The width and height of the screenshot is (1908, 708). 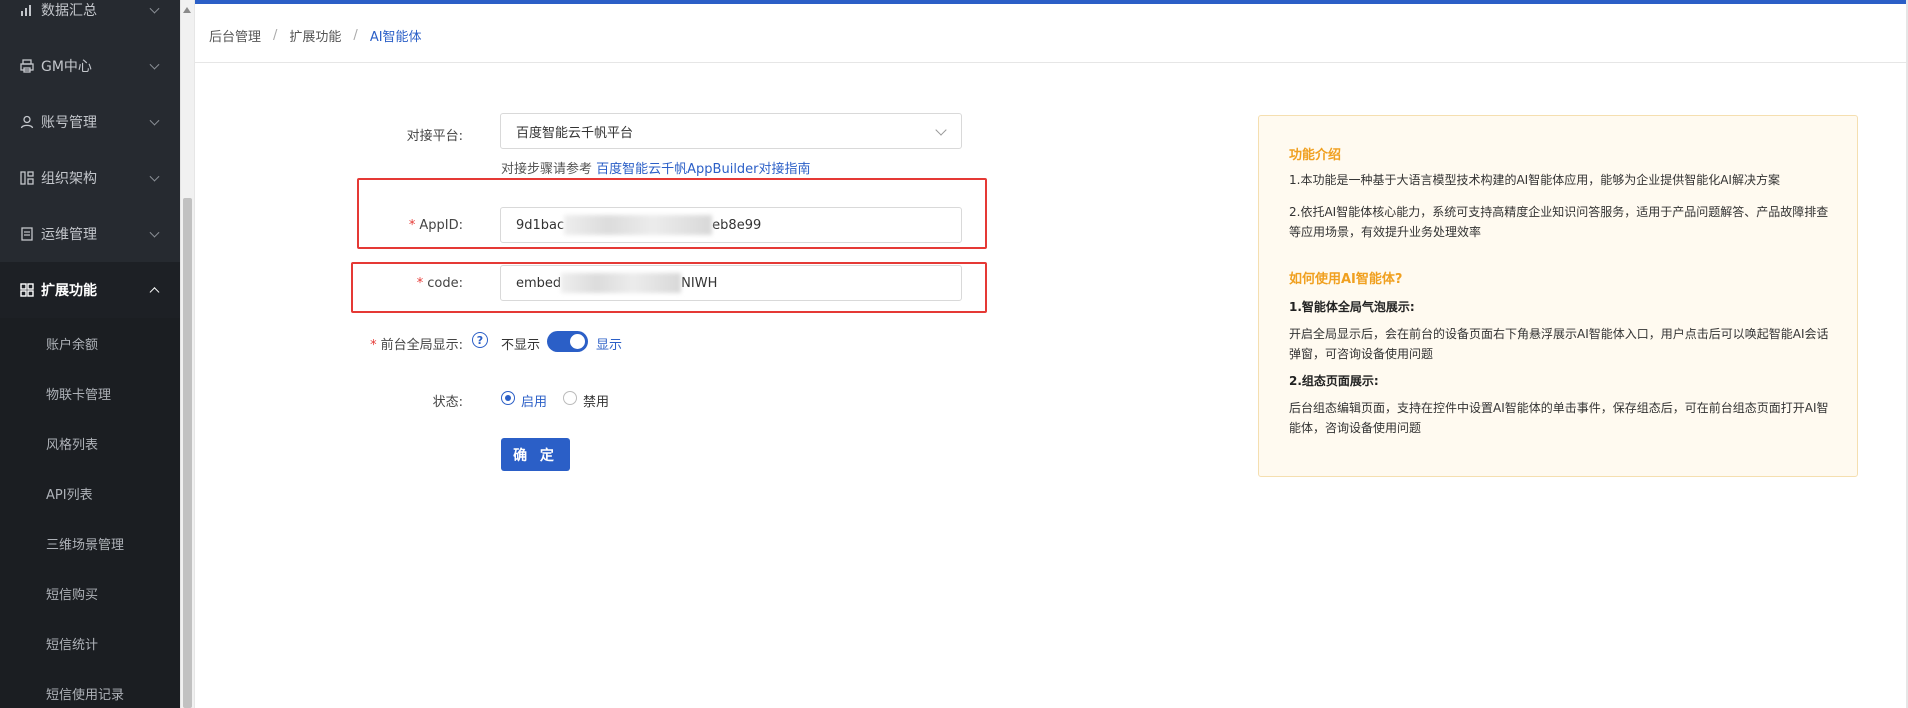 I want to click on bar-chart-icon, so click(x=27, y=10).